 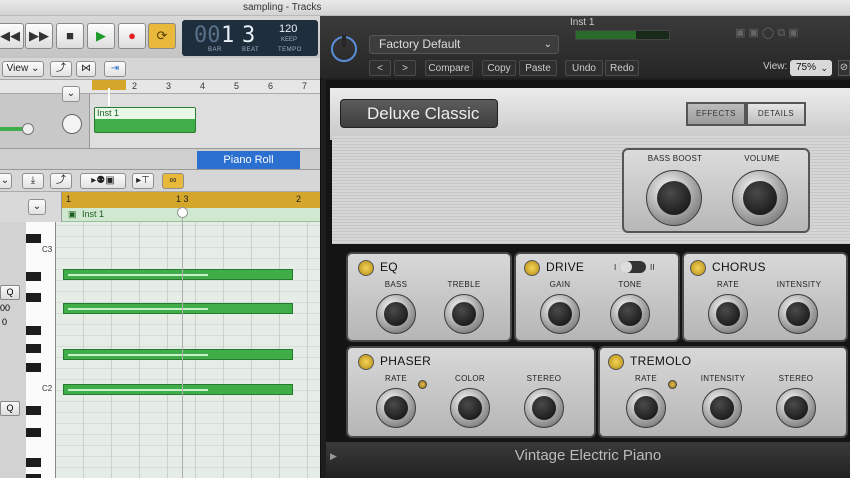 I want to click on tab-piano-roll: Piano Roll, so click(x=248, y=160).